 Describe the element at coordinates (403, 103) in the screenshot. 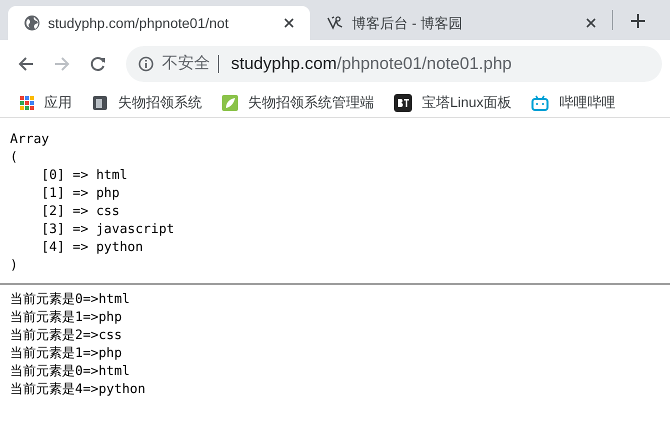

I see `bt-logo-icon` at that location.